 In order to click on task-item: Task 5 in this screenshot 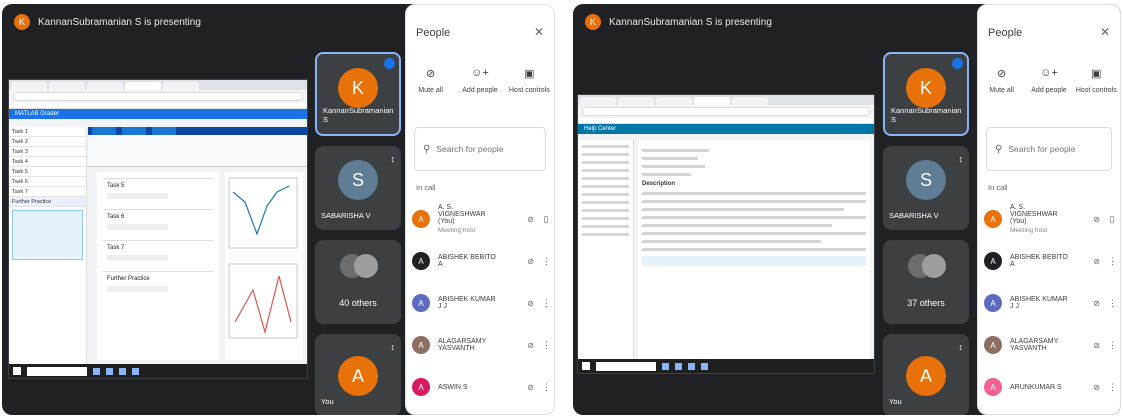, I will do `click(47, 172)`.